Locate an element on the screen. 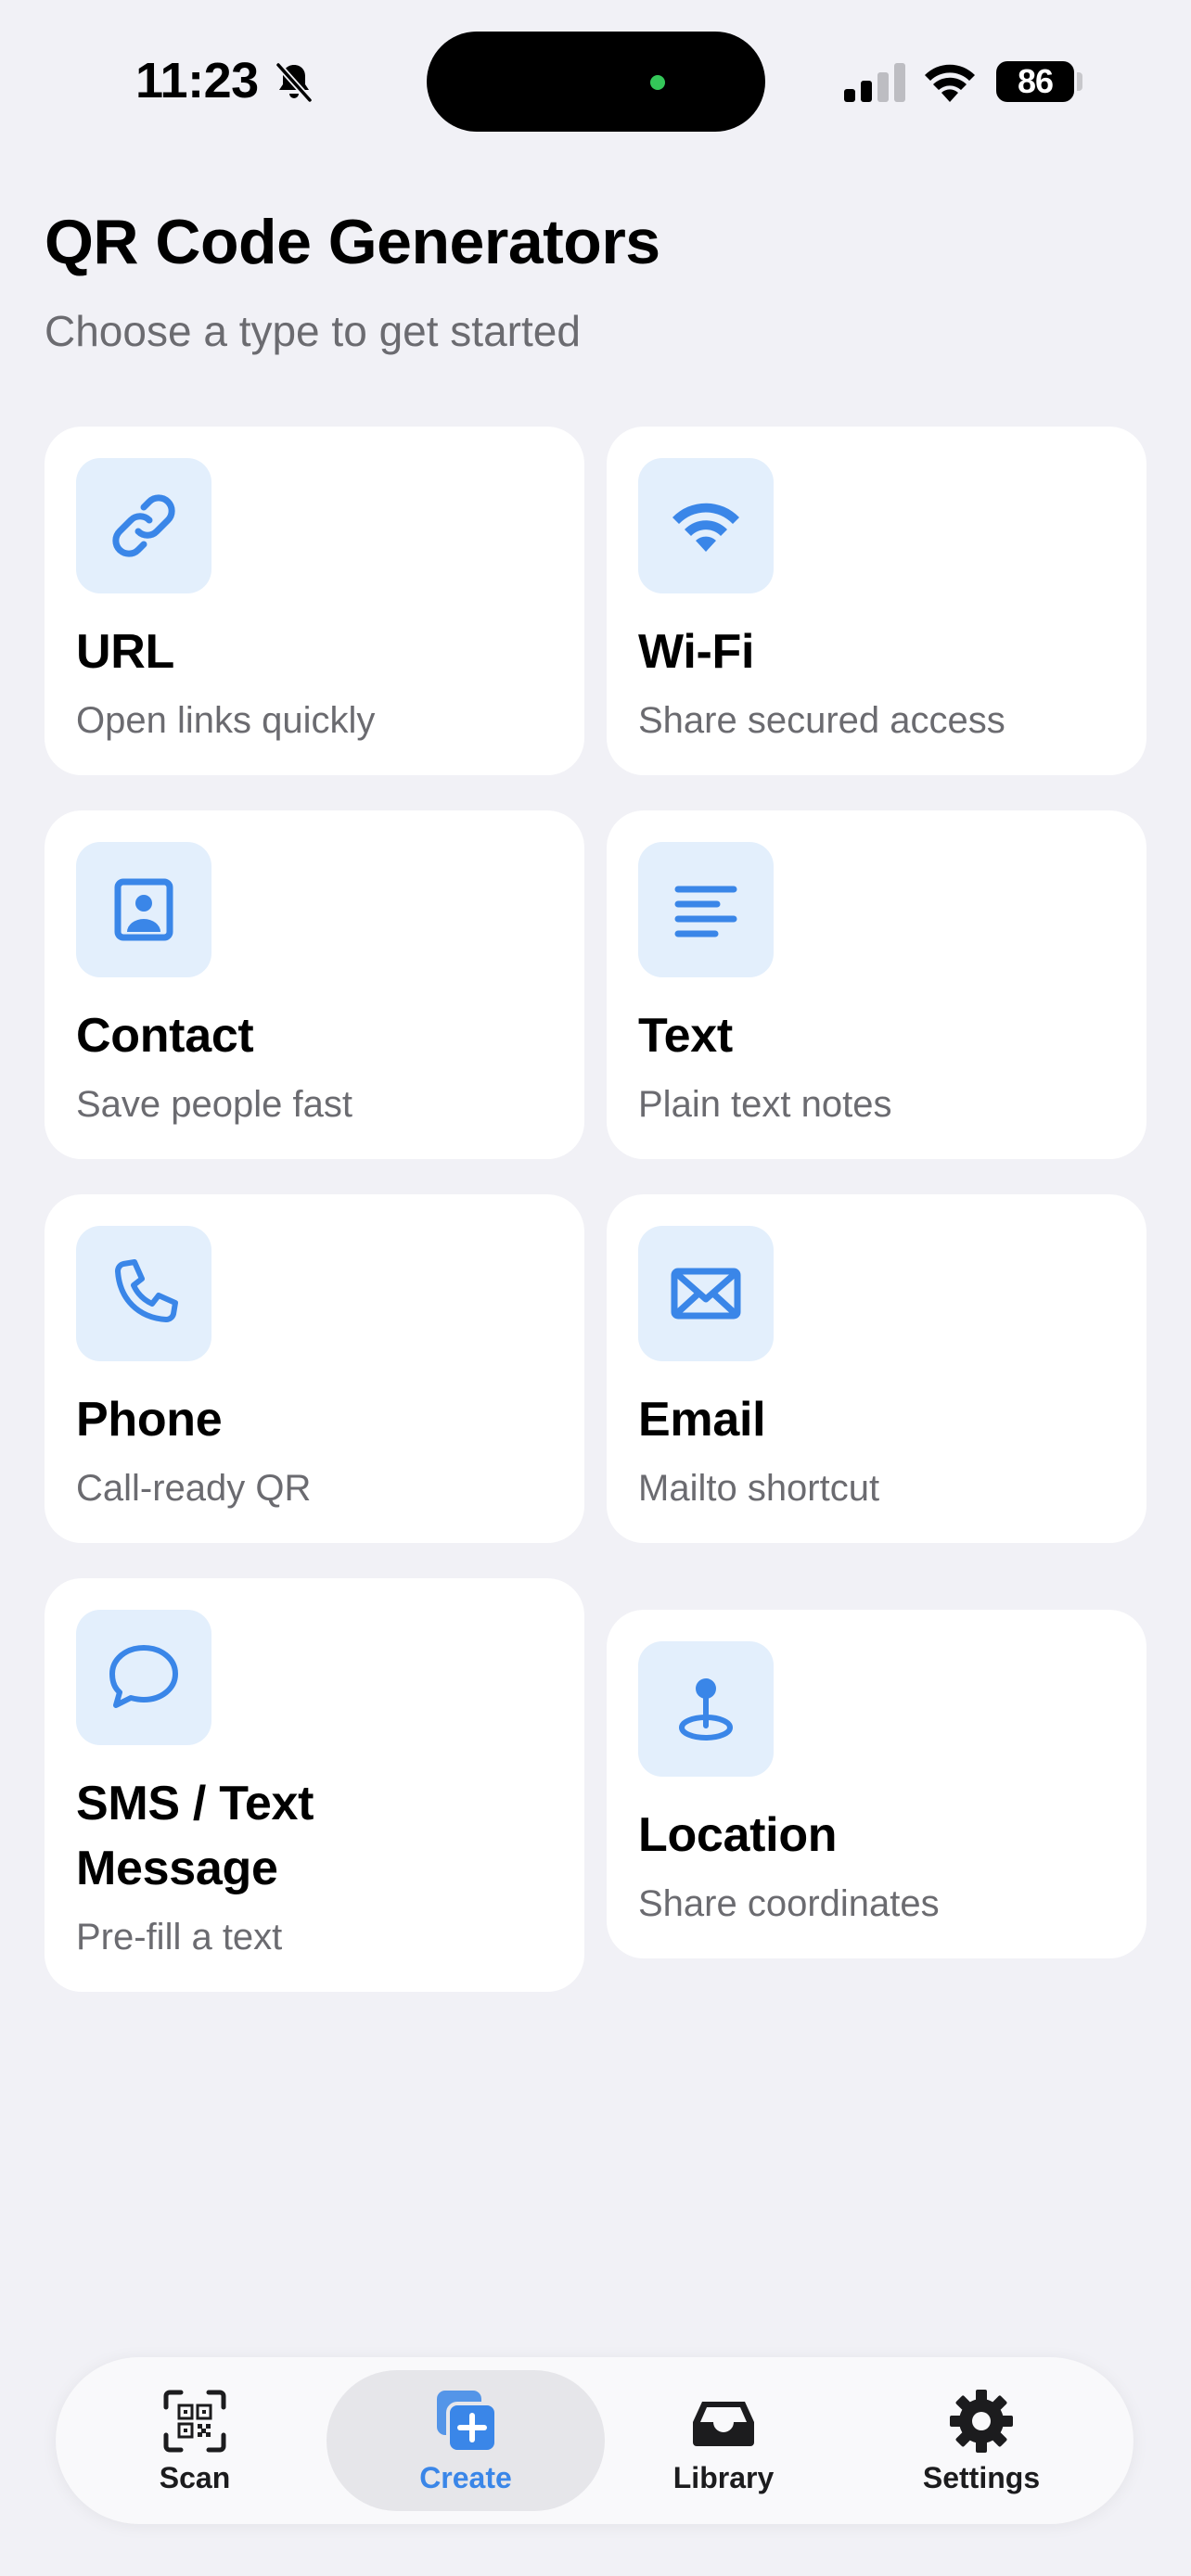  camera-indicator-dot is located at coordinates (657, 82).